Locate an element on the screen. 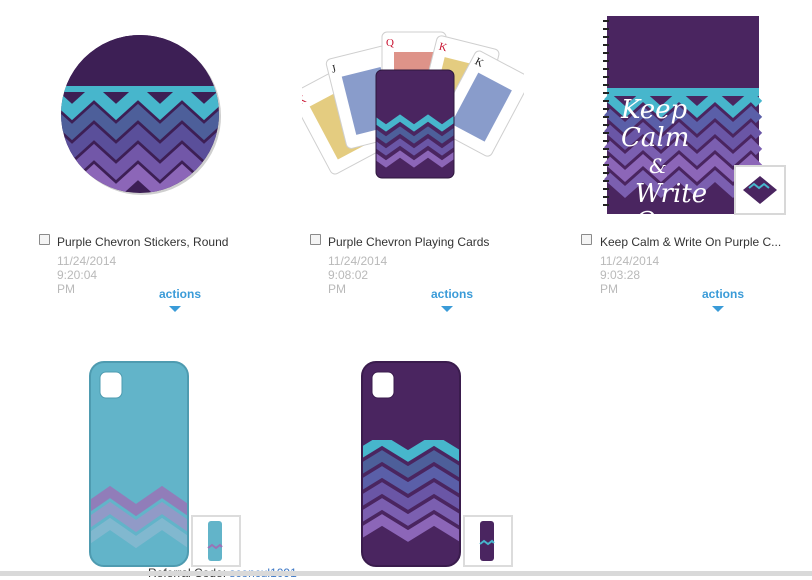 This screenshot has width=812, height=580. sticker-image is located at coordinates (141, 115).